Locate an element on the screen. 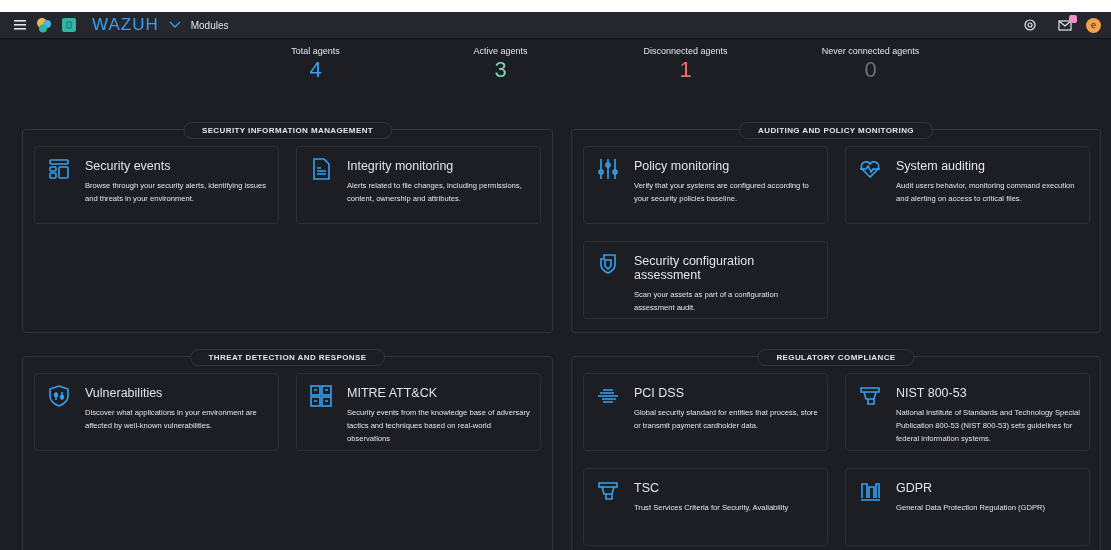 The width and height of the screenshot is (1111, 550). mail-icon is located at coordinates (1065, 25).